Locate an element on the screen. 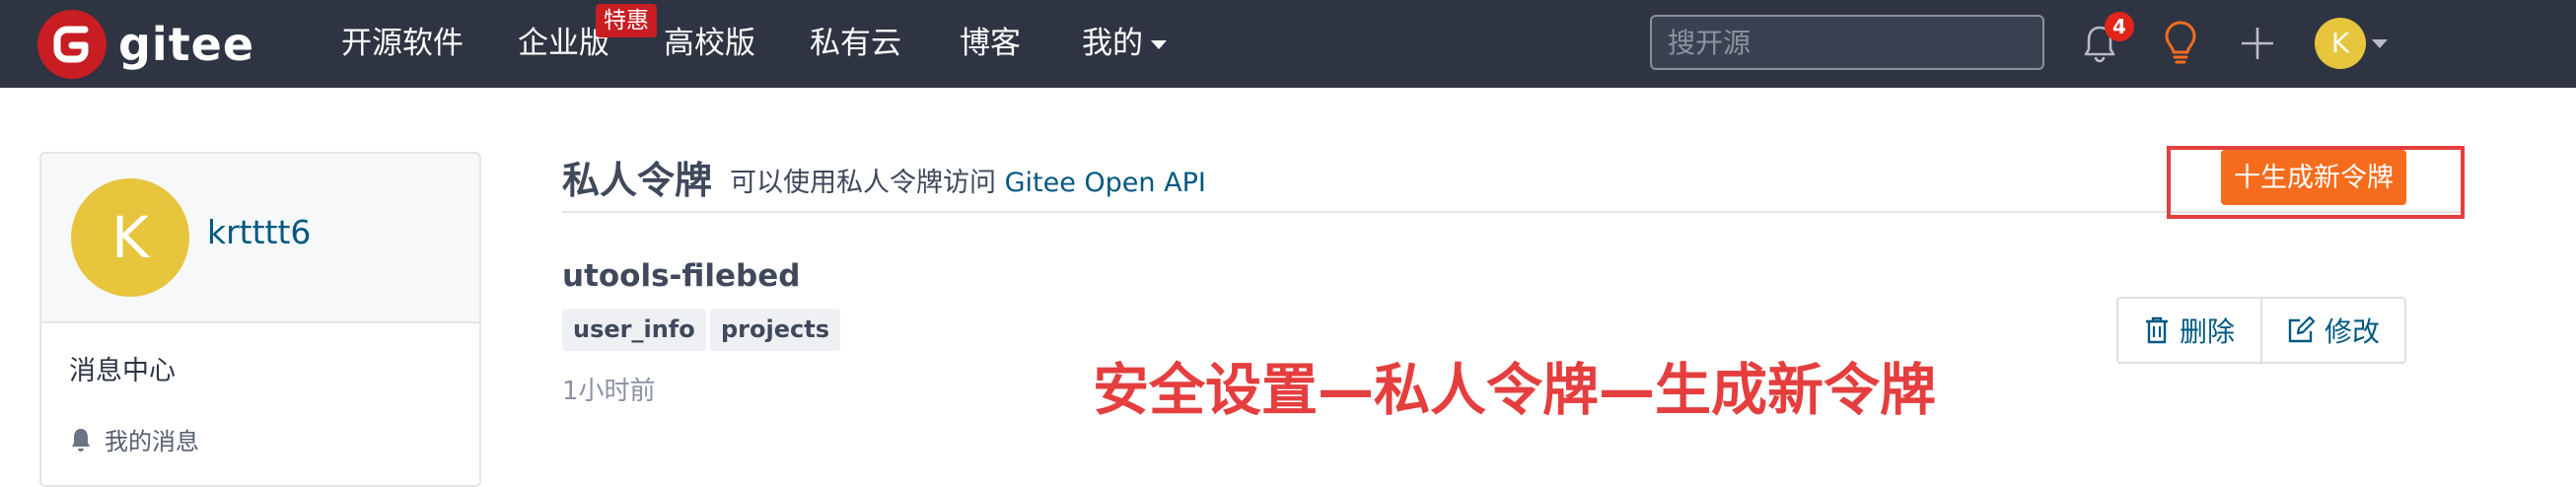 The image size is (2576, 487). annotation-highlight-box is located at coordinates (2316, 182).